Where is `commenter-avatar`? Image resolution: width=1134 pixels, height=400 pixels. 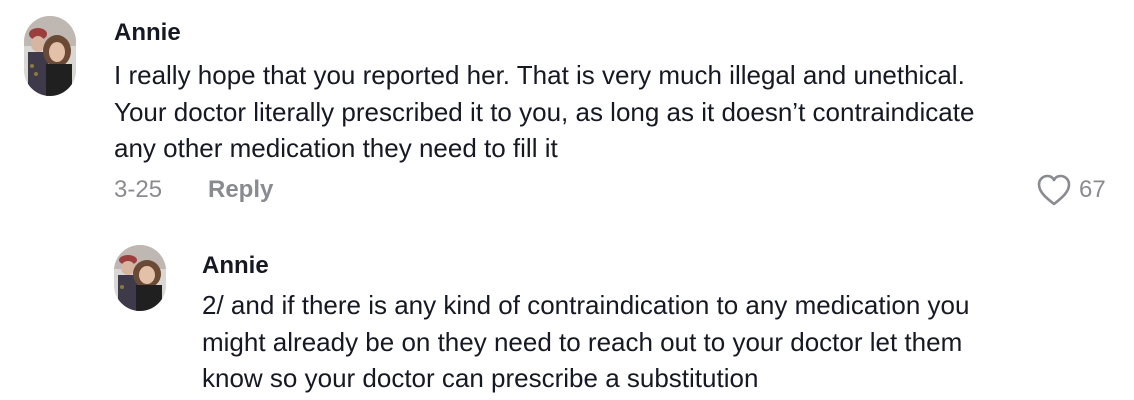 commenter-avatar is located at coordinates (50, 56).